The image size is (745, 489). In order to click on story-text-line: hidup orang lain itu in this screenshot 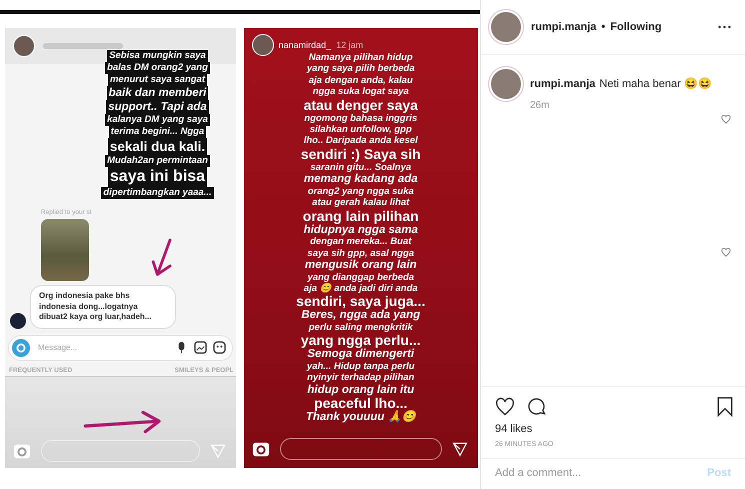, I will do `click(360, 390)`.